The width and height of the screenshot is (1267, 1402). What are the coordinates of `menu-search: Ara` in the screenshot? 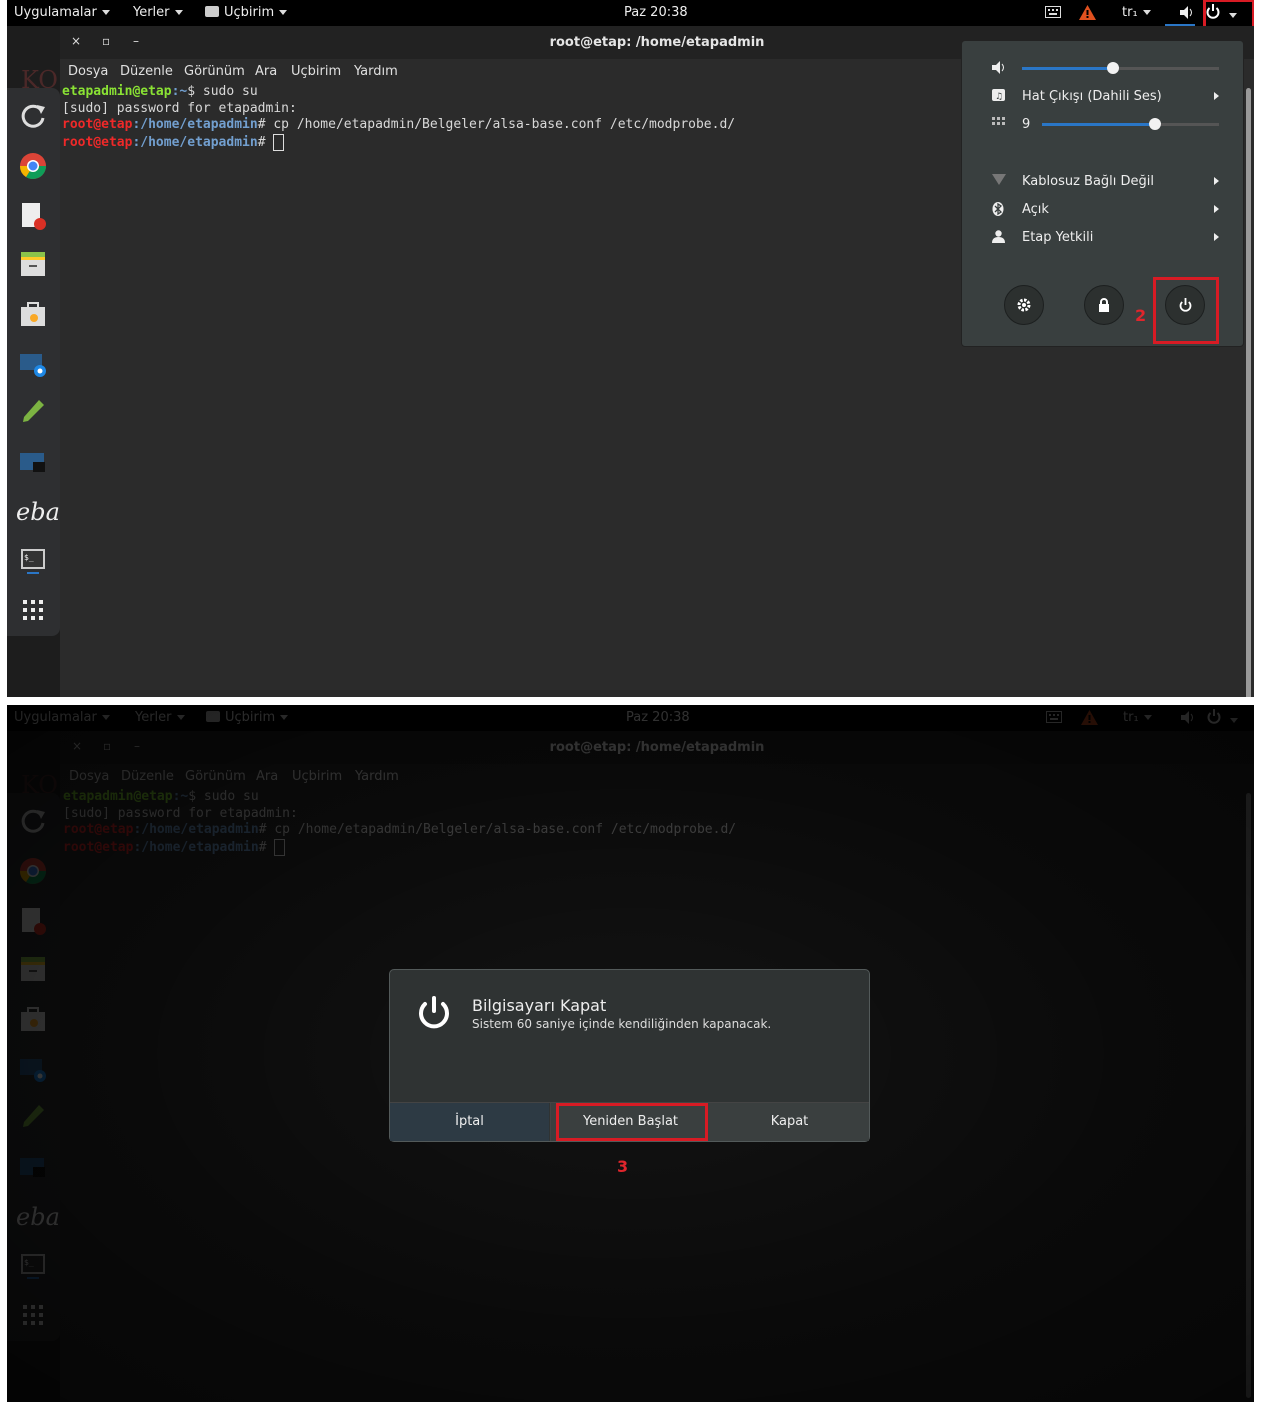 It's located at (266, 71).